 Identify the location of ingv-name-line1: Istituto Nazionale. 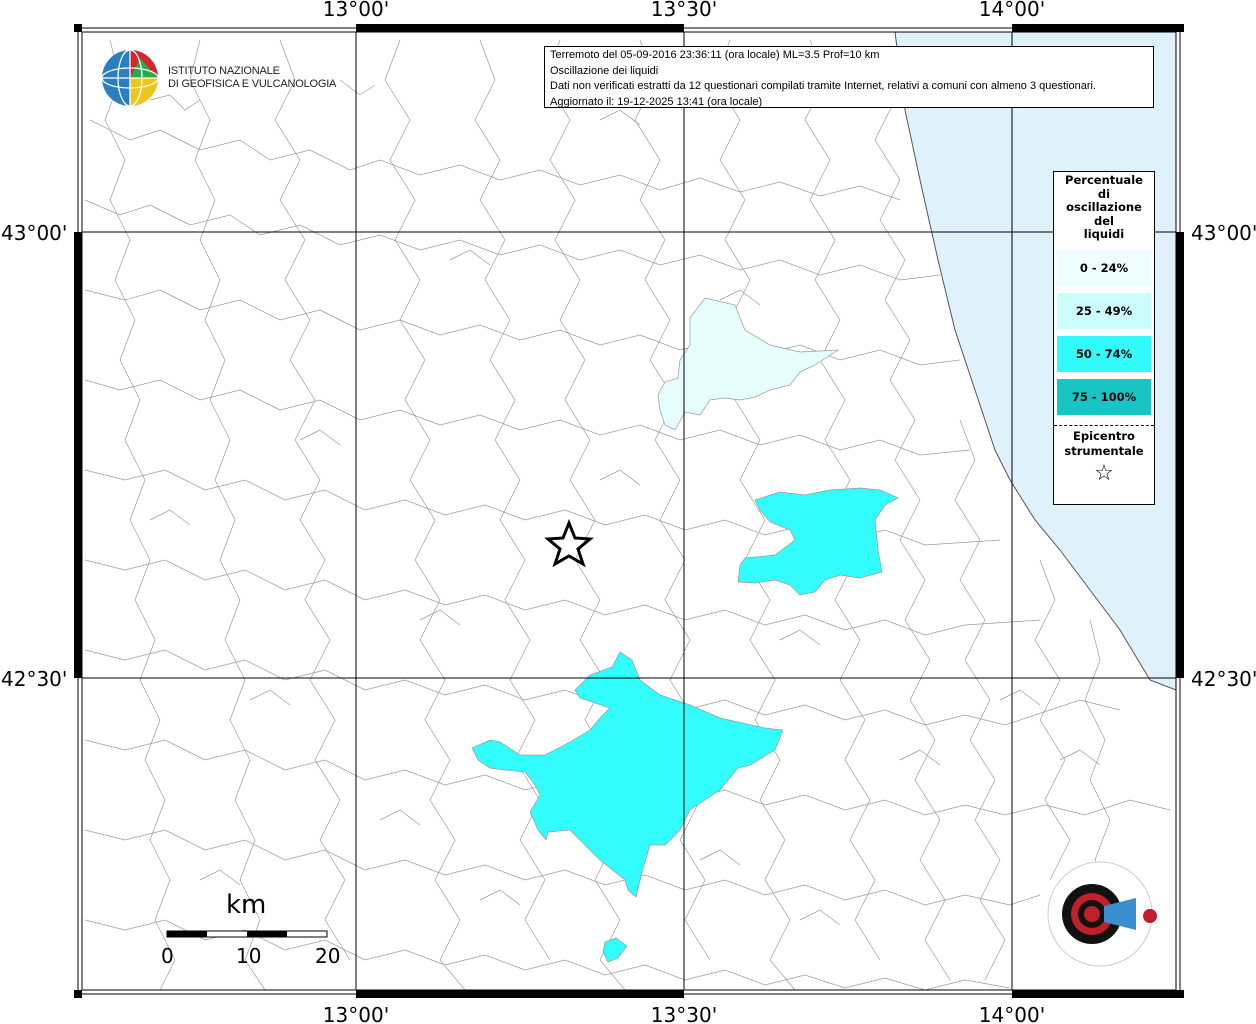
(224, 71).